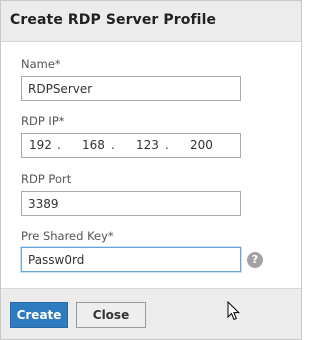 This screenshot has height=340, width=320. I want to click on ip-octet-3: 123, so click(147, 145).